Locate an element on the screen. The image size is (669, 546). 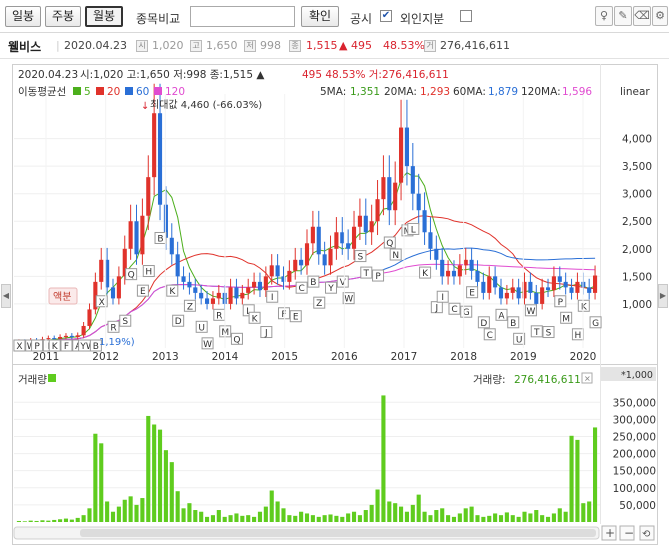
volume-swatch is located at coordinates (52, 378).